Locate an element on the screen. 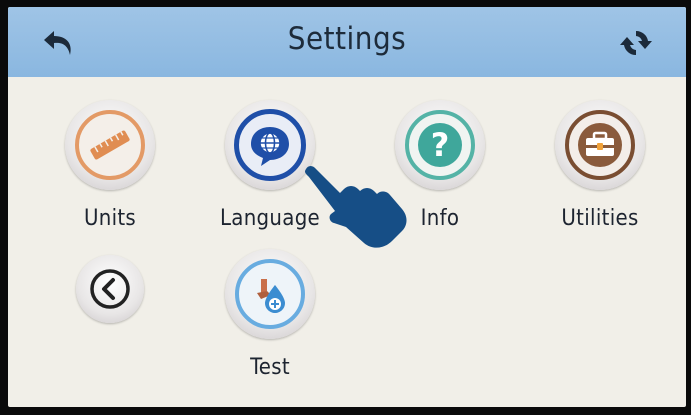 The image size is (691, 415). test-label: Test is located at coordinates (270, 367).